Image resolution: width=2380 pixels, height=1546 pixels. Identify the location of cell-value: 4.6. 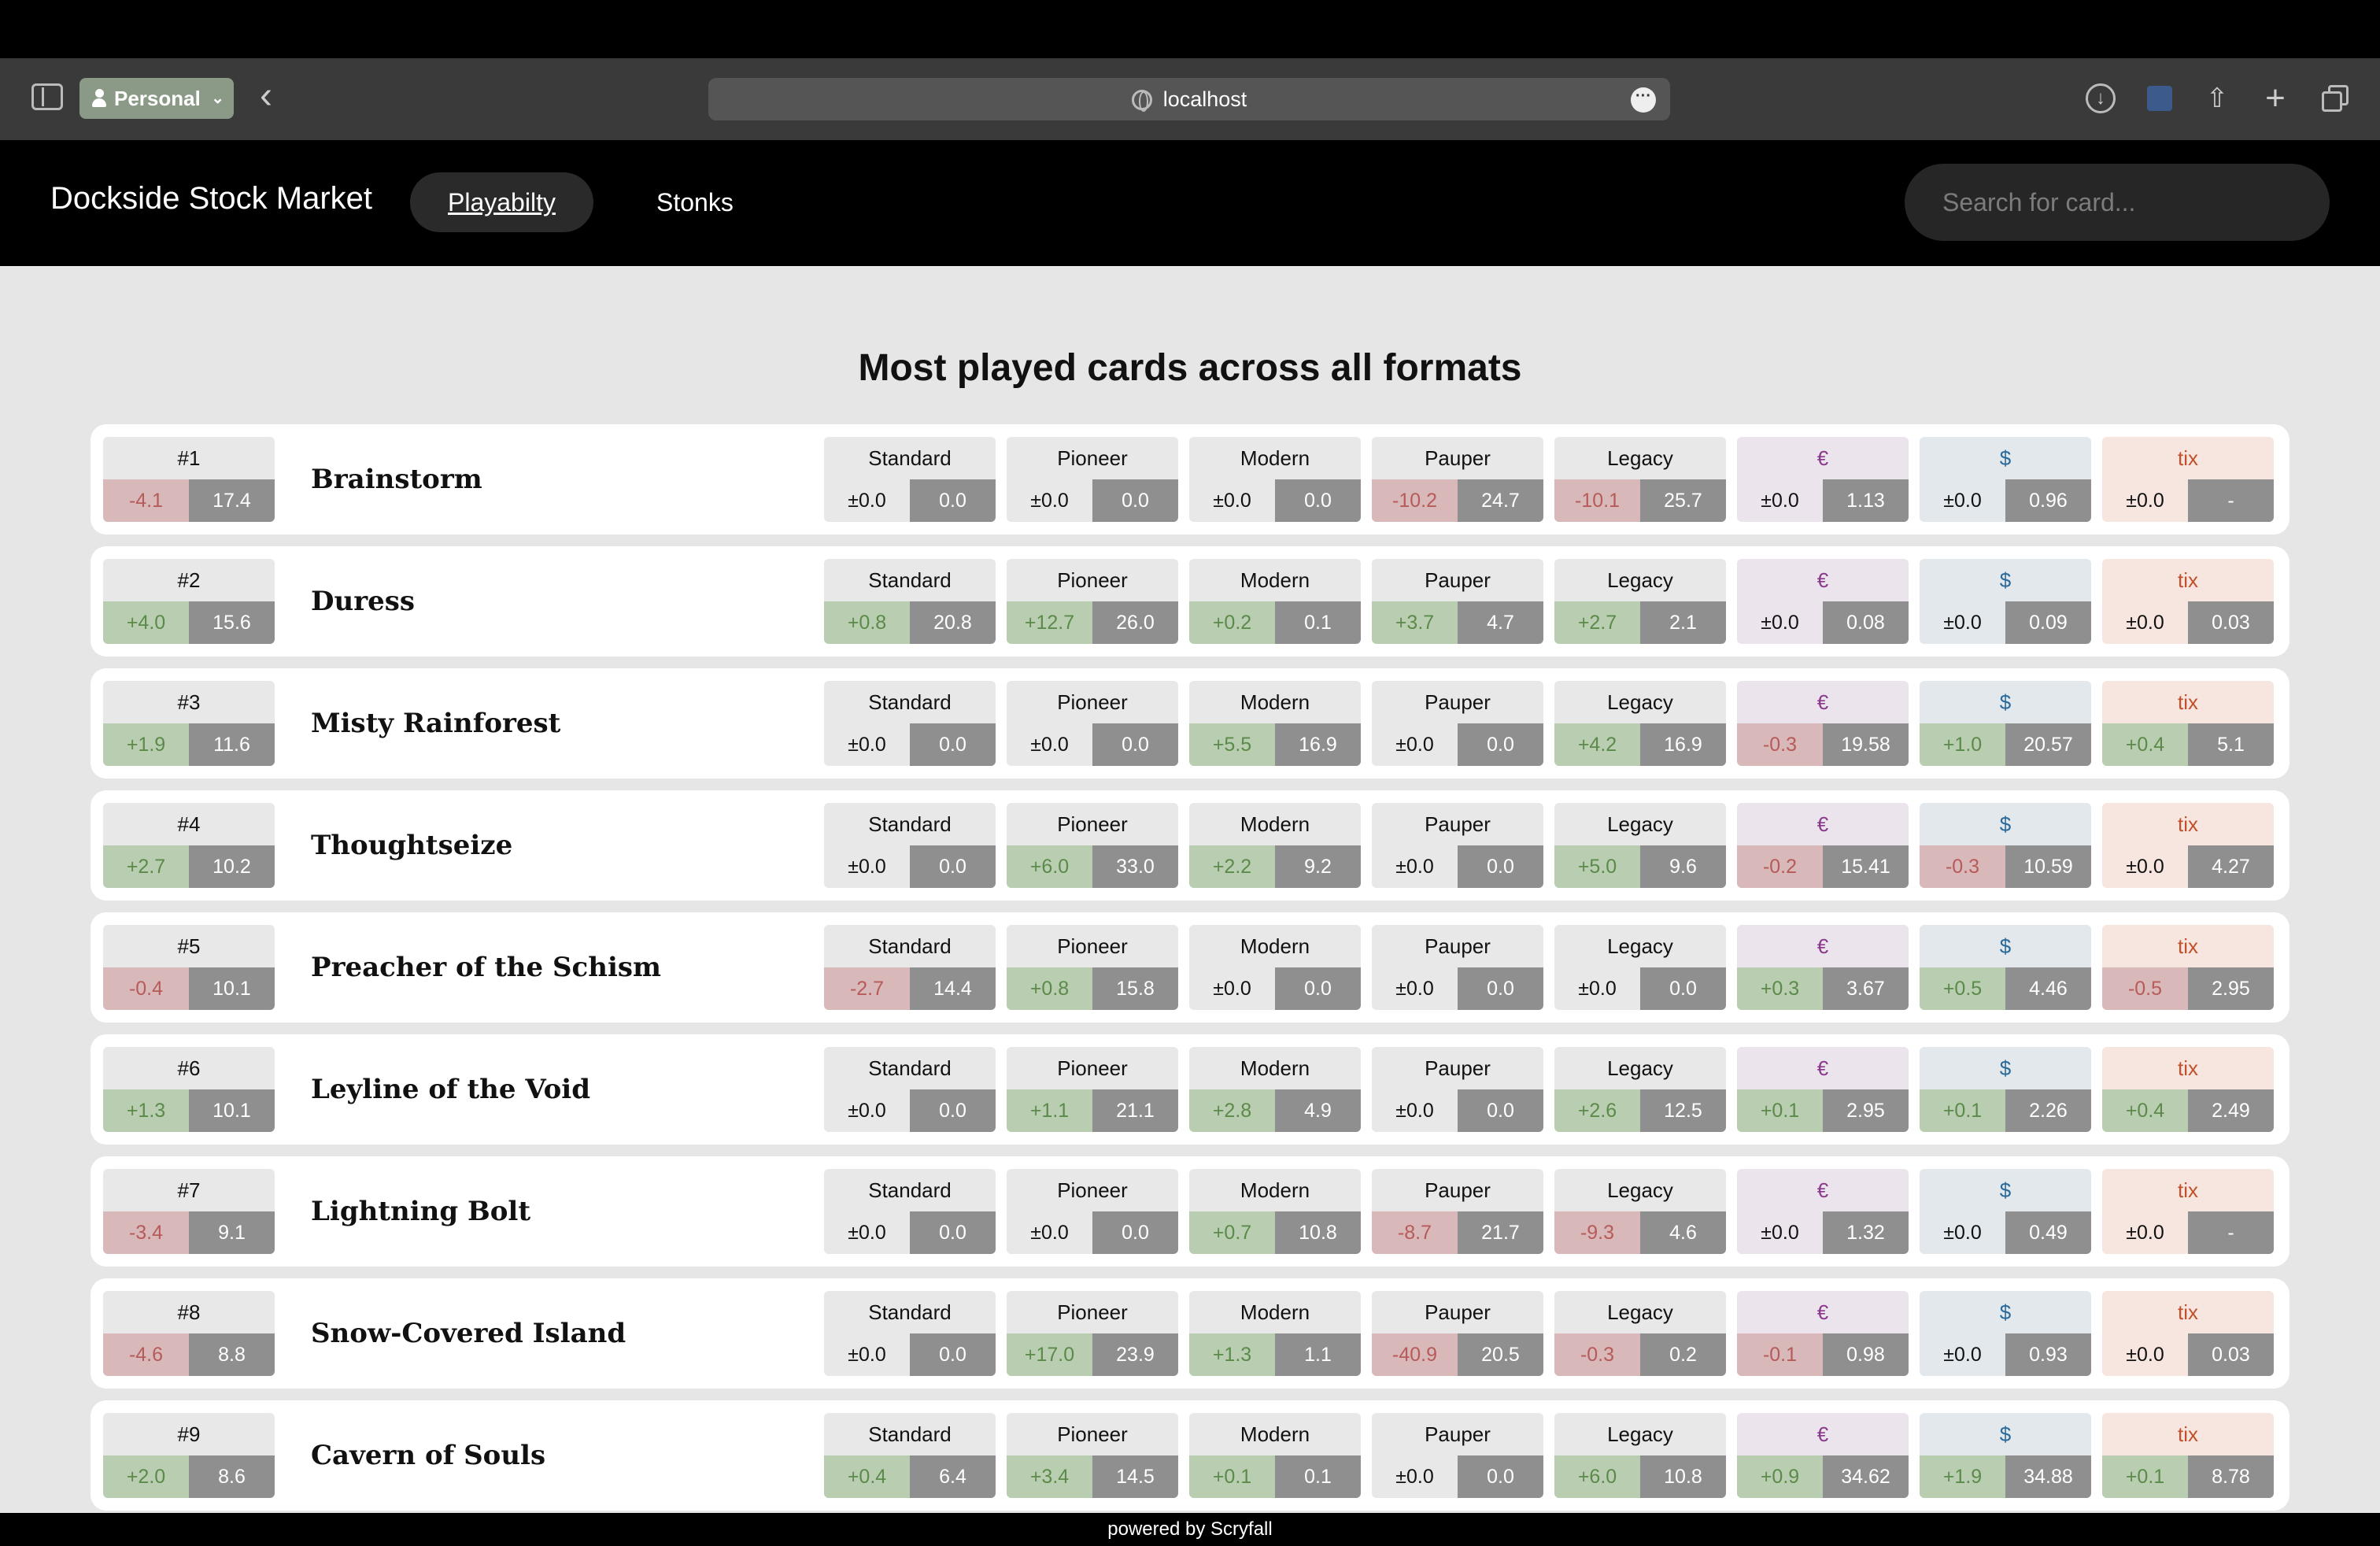
(1683, 1232).